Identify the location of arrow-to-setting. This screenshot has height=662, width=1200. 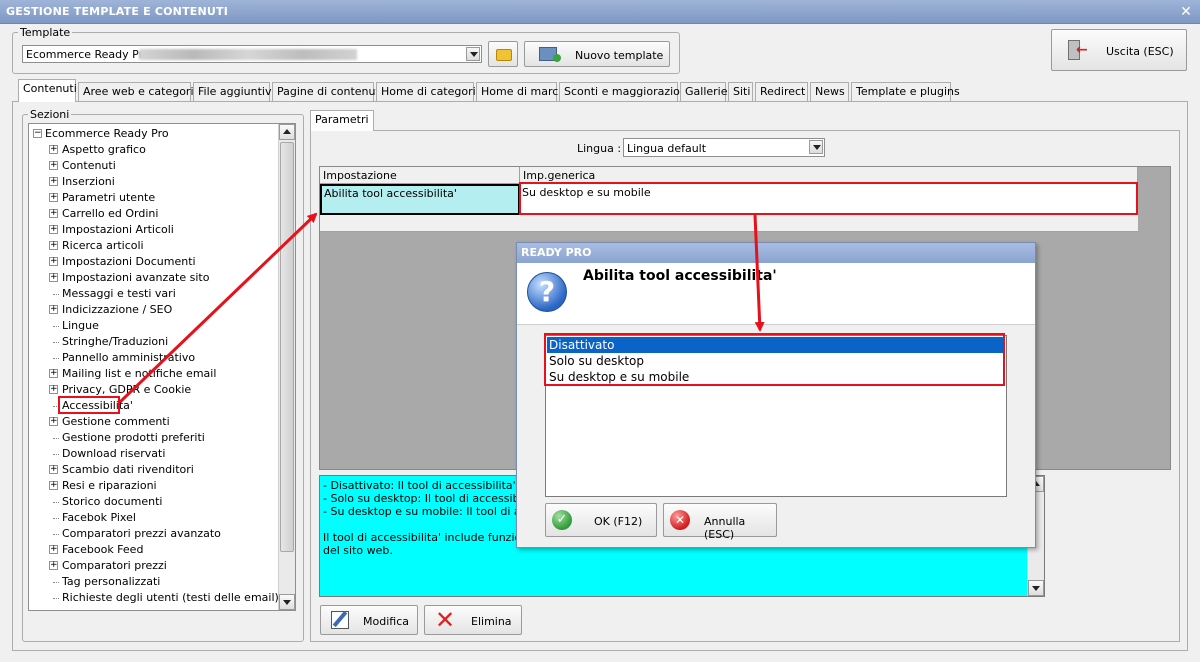
(218, 308).